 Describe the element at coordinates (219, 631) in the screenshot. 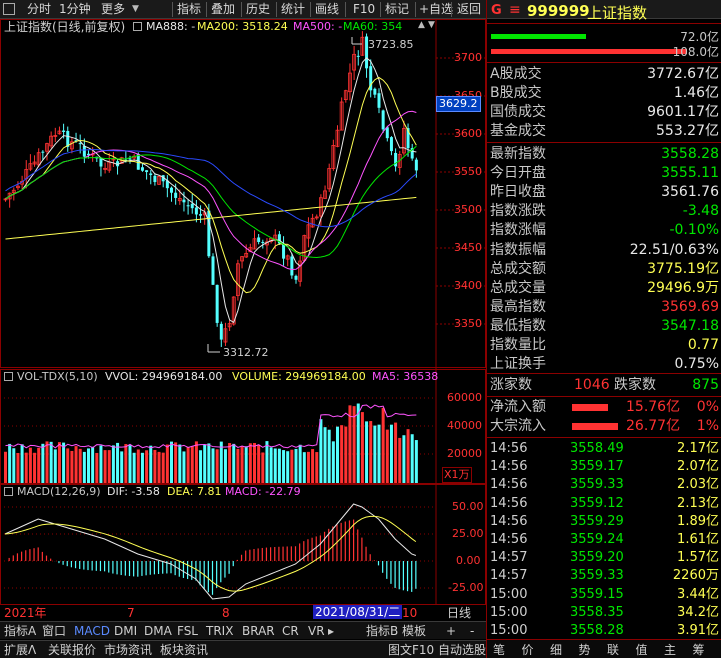

I see `tab-trix: TRIX` at that location.